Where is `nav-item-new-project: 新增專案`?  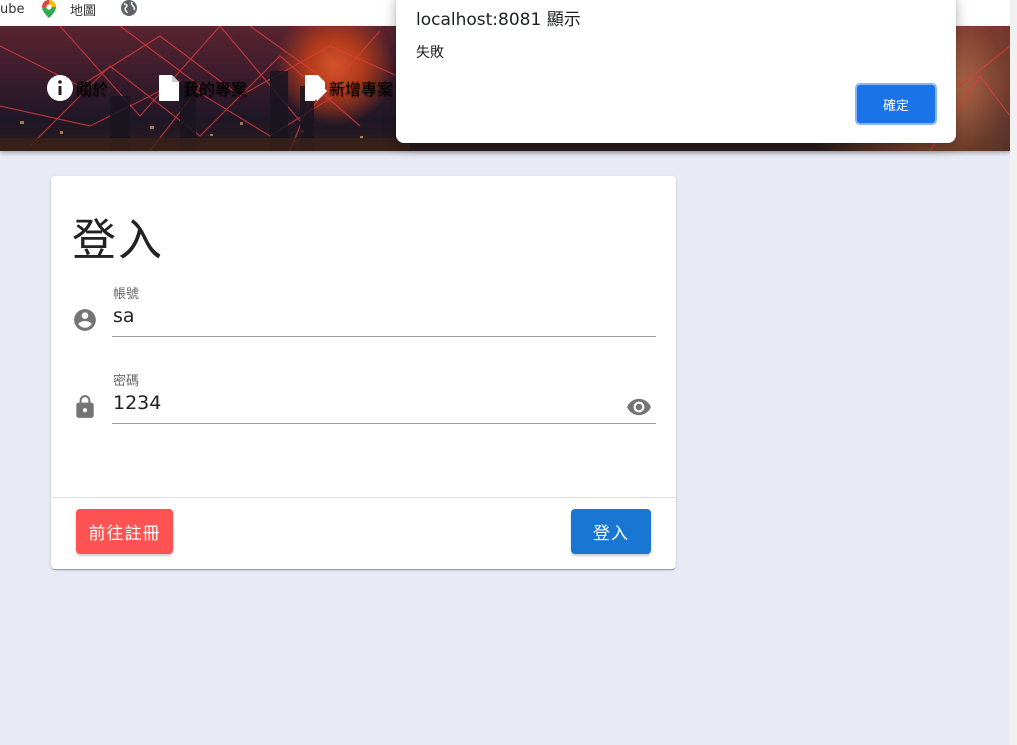 nav-item-new-project: 新增專案 is located at coordinates (348, 88).